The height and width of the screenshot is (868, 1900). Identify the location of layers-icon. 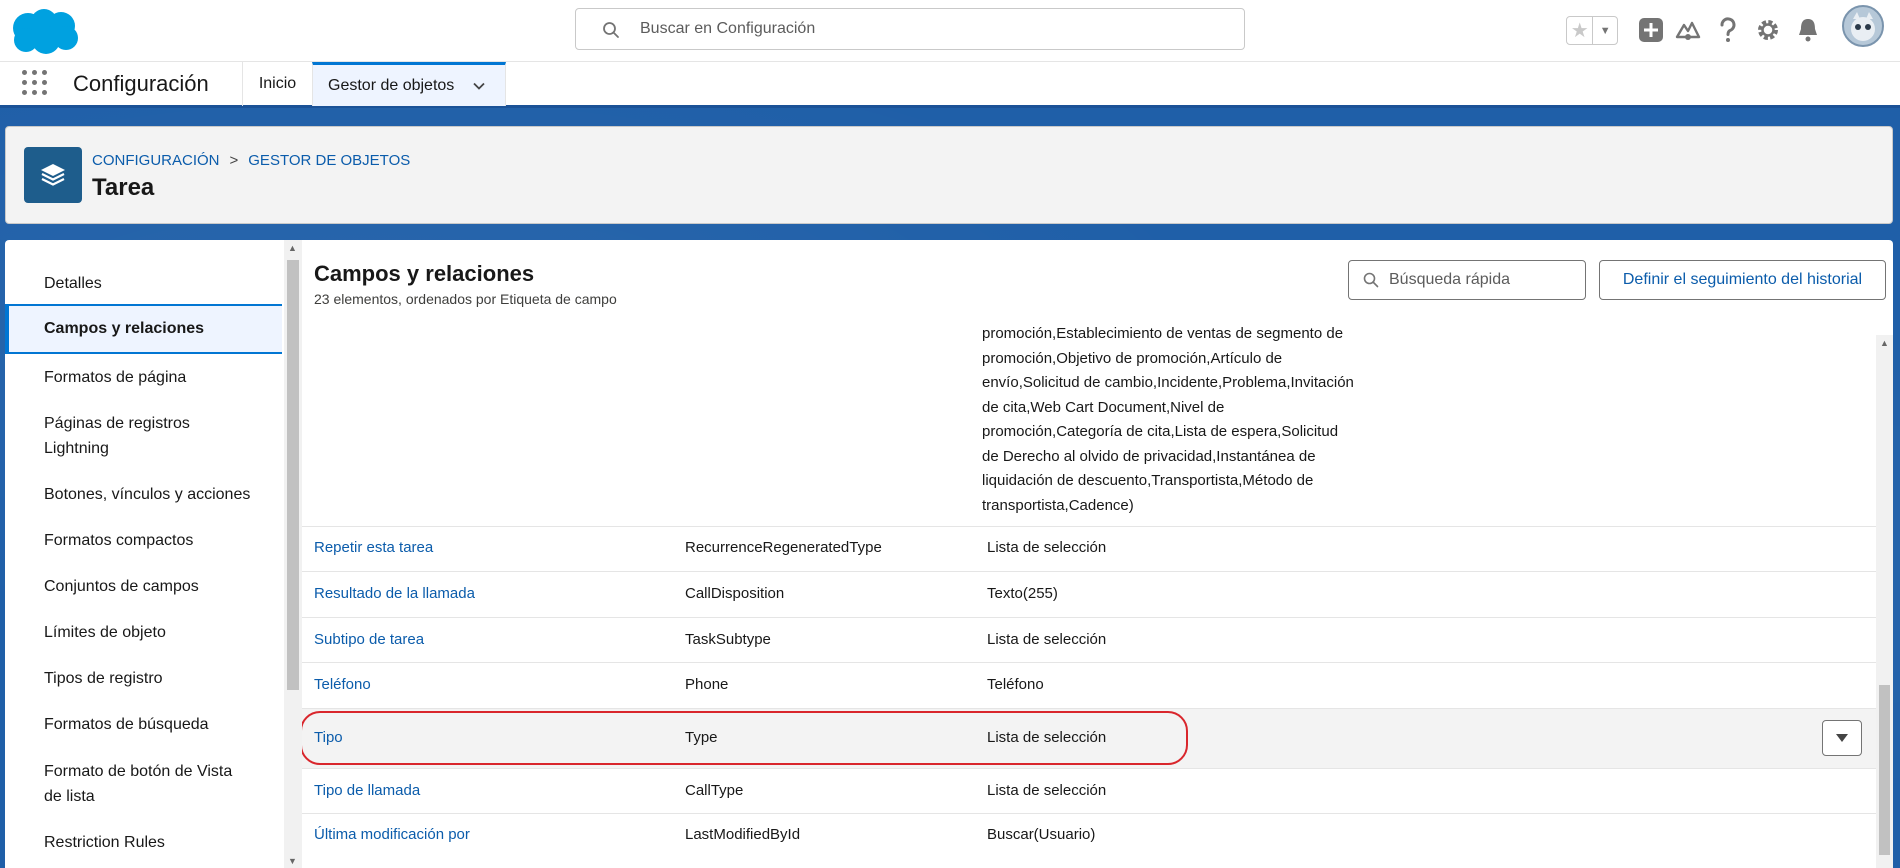
(53, 175).